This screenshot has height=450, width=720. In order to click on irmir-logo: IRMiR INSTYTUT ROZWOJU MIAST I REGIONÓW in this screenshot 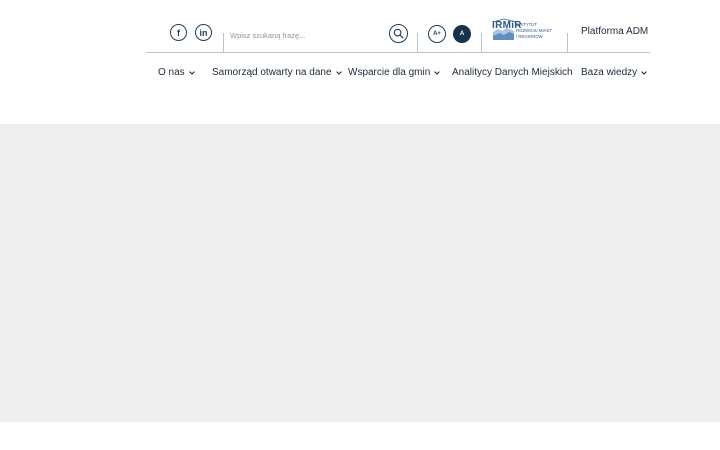, I will do `click(526, 31)`.